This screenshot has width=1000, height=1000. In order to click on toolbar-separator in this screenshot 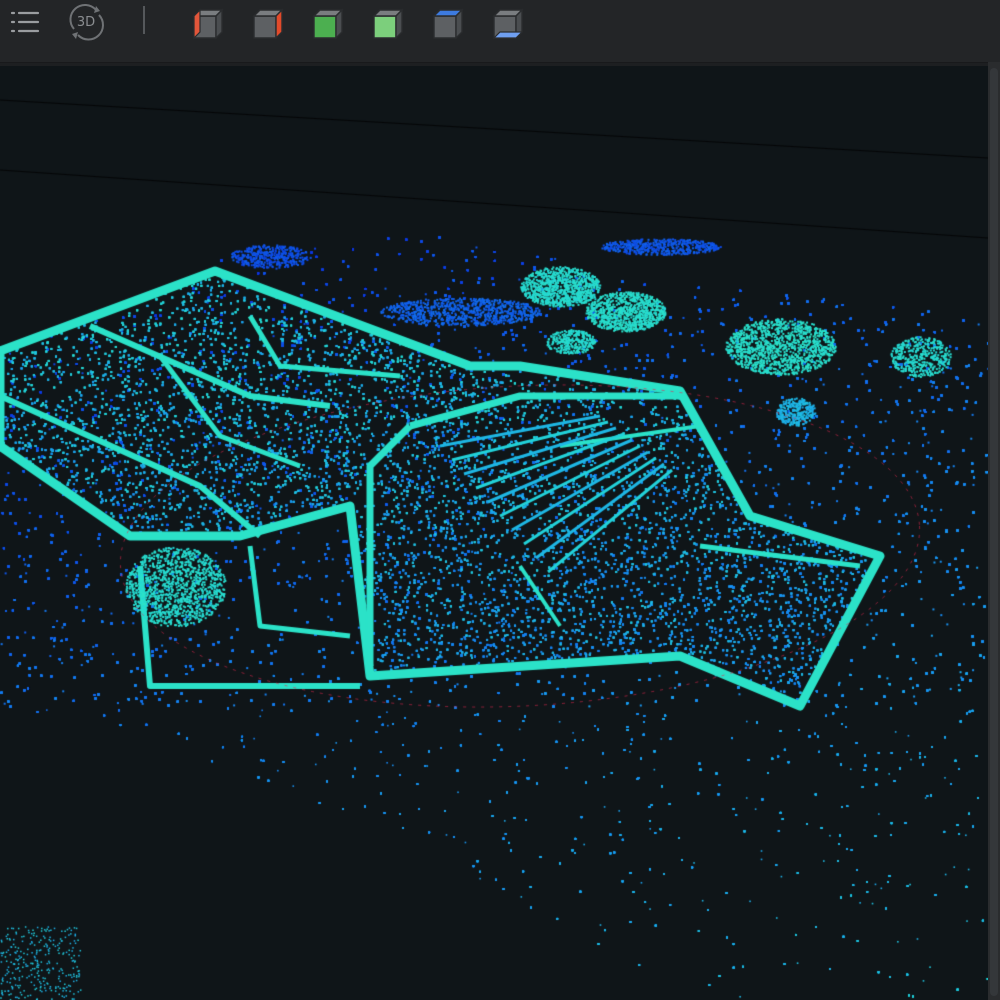, I will do `click(144, 20)`.